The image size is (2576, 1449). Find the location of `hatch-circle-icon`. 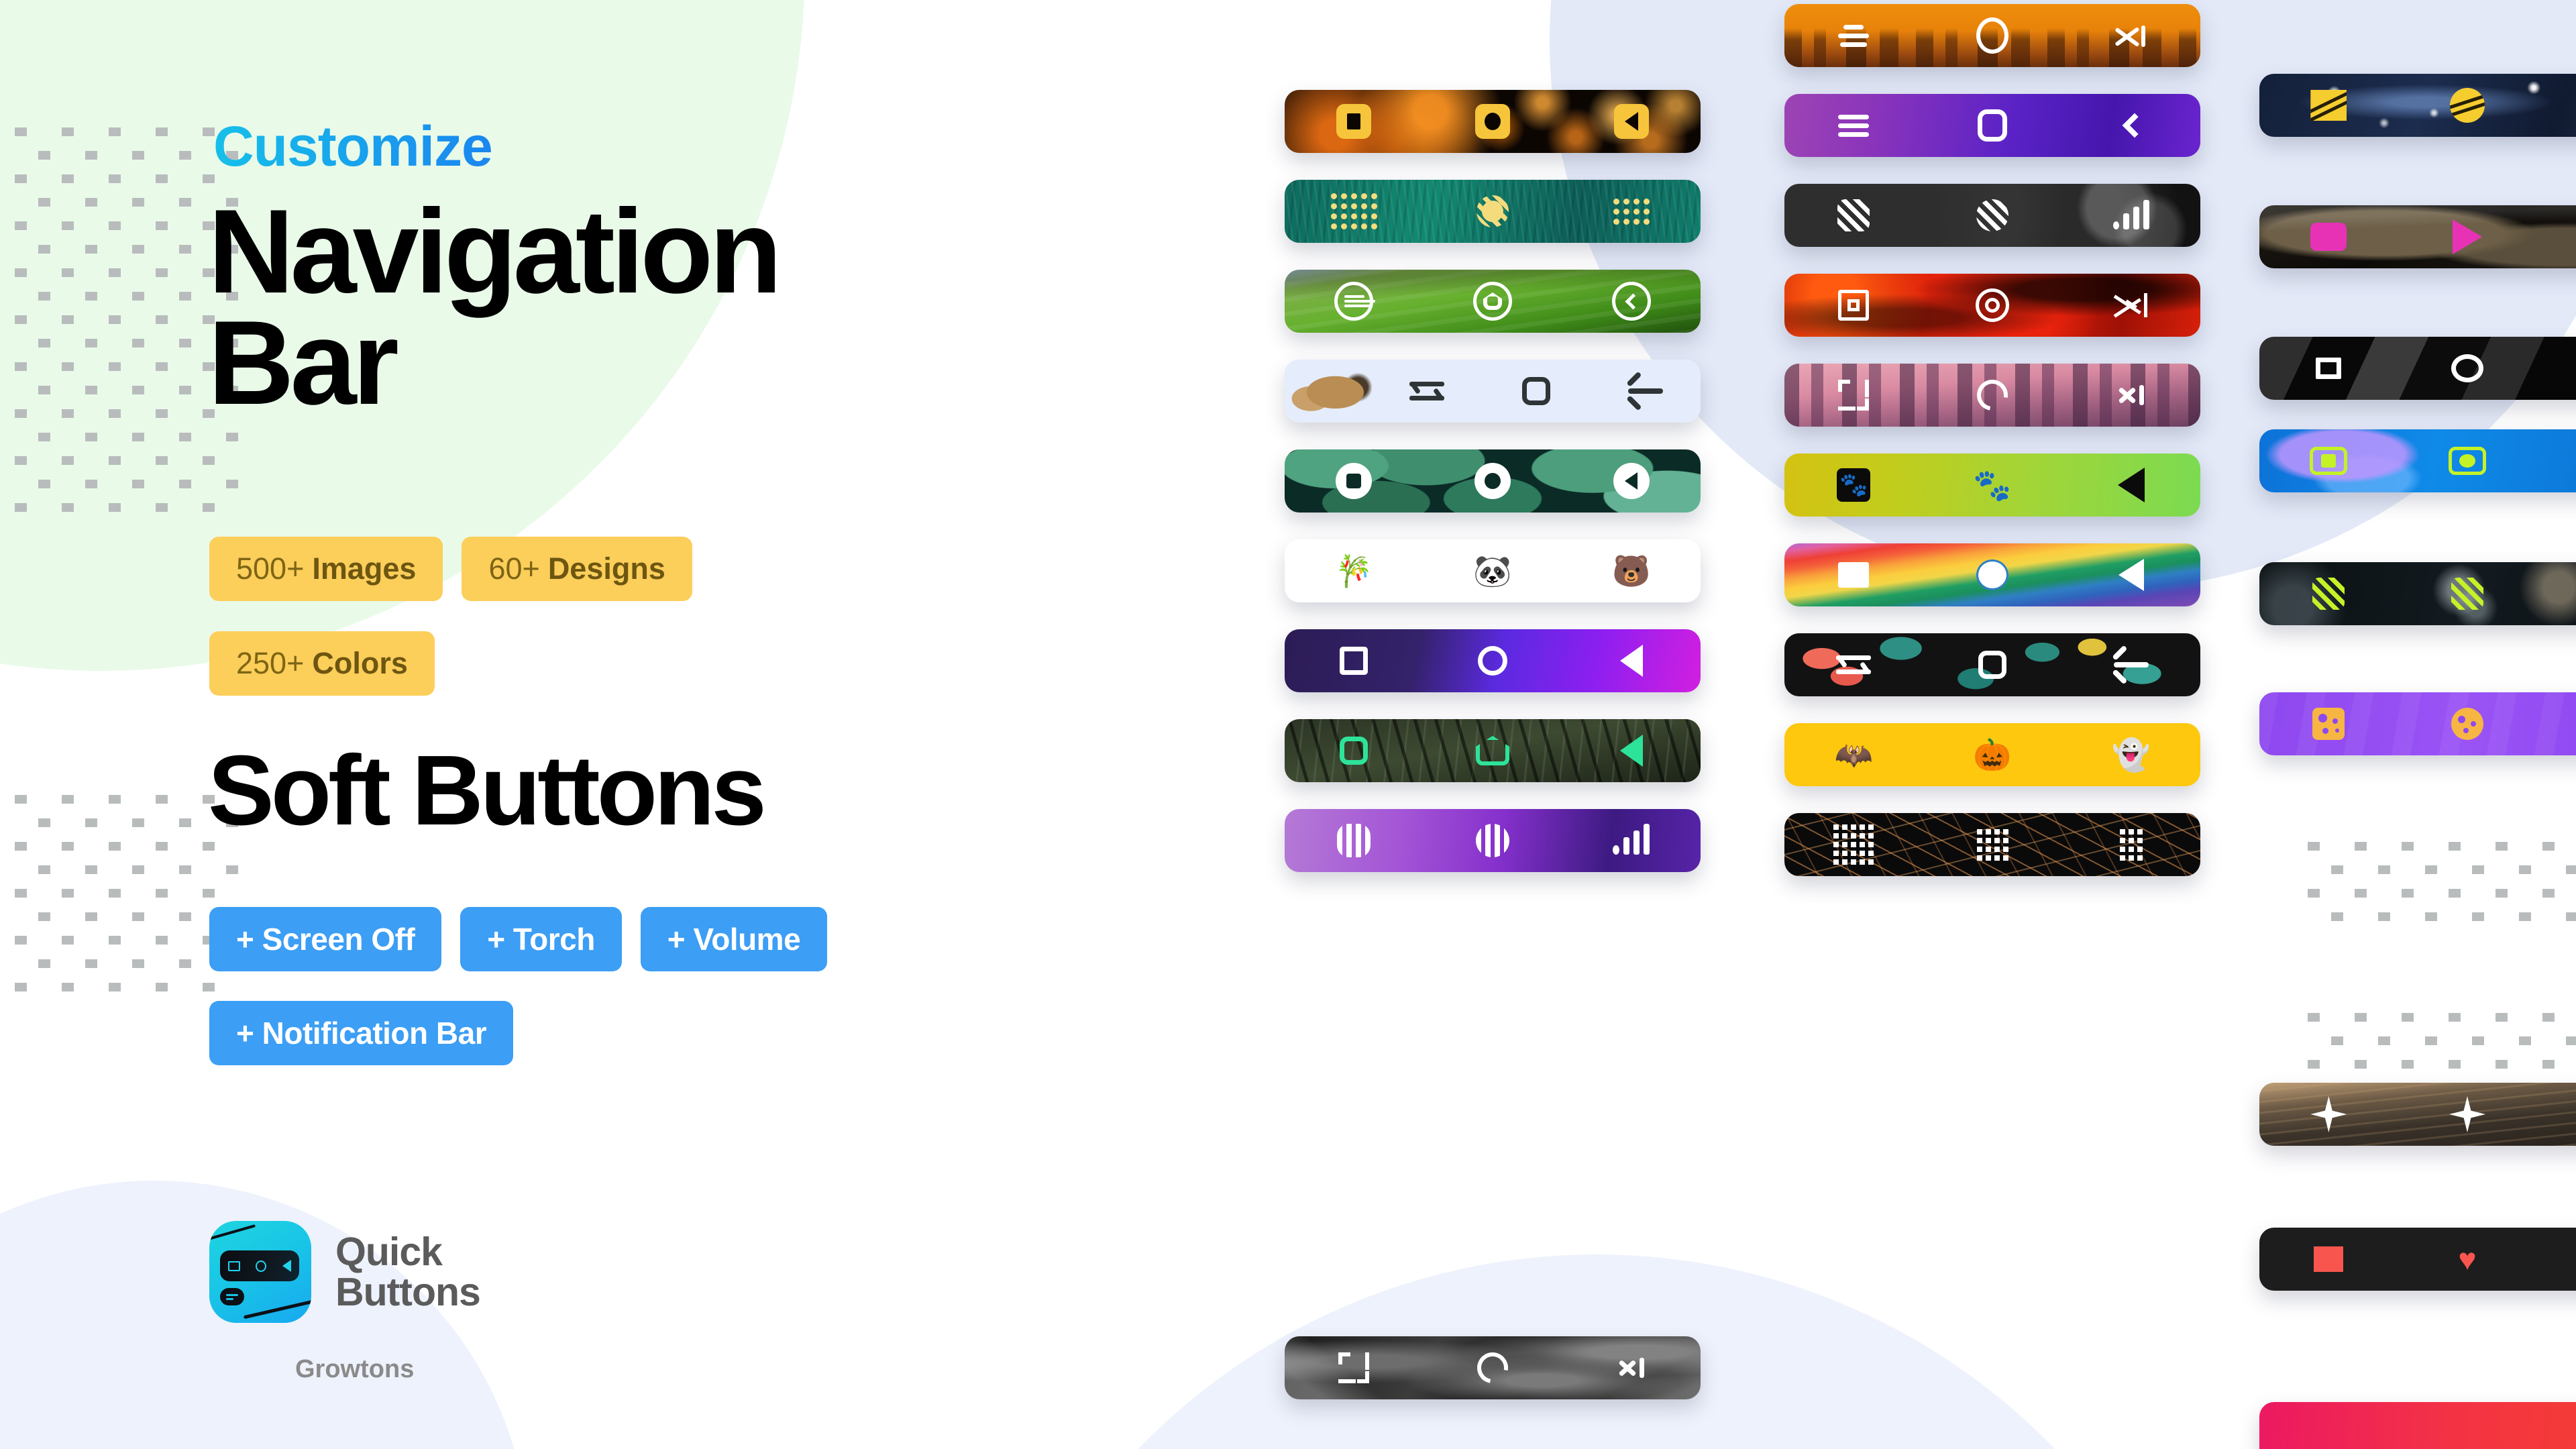

hatch-circle-icon is located at coordinates (1992, 215).